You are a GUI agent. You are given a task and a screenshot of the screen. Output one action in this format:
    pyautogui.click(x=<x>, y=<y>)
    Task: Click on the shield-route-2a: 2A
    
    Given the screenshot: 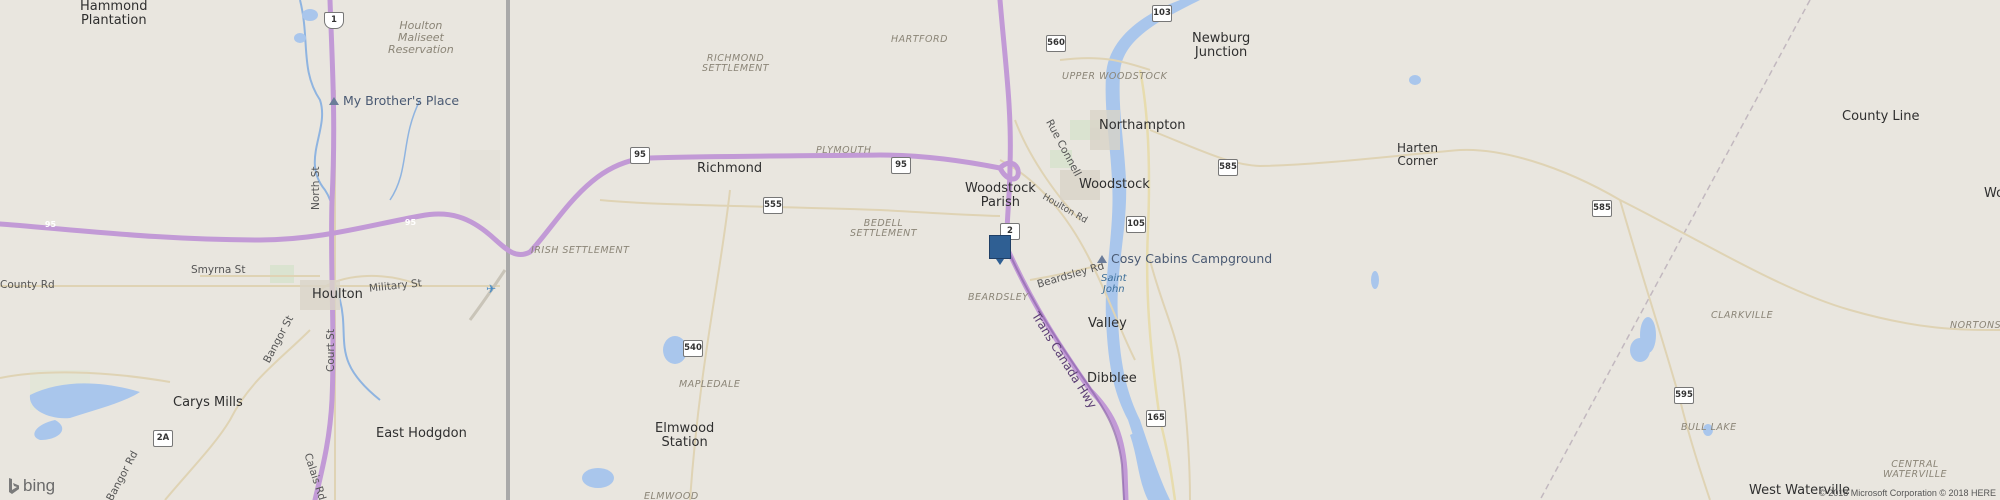 What is the action you would take?
    pyautogui.click(x=163, y=438)
    